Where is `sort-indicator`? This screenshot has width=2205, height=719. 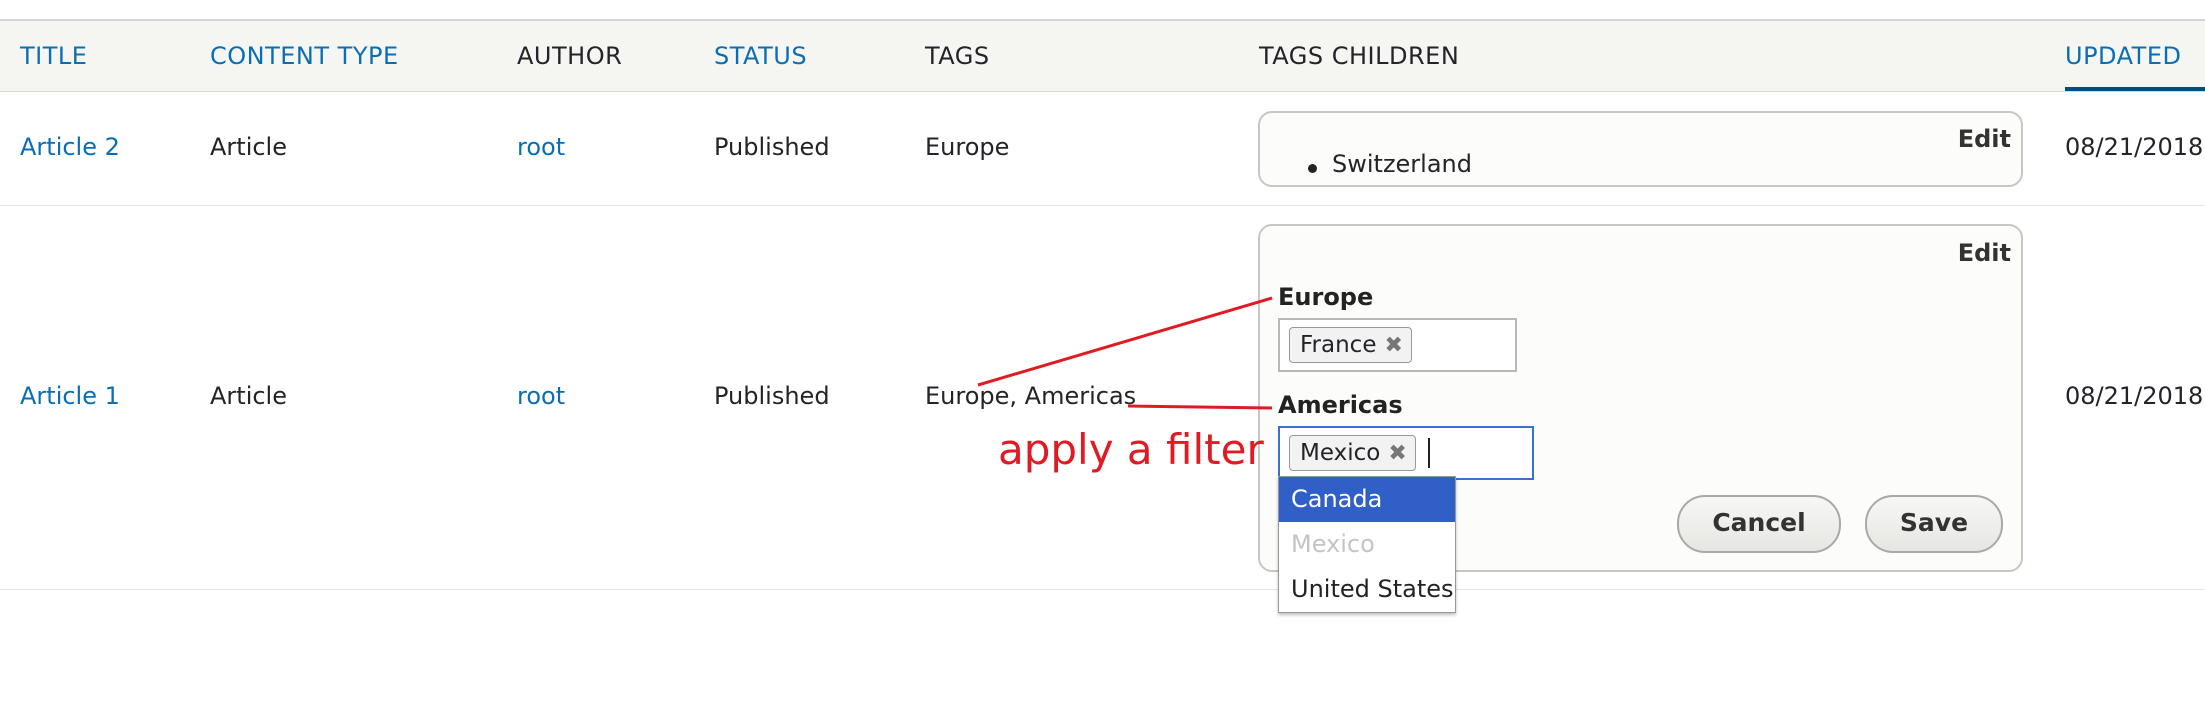 sort-indicator is located at coordinates (2135, 89).